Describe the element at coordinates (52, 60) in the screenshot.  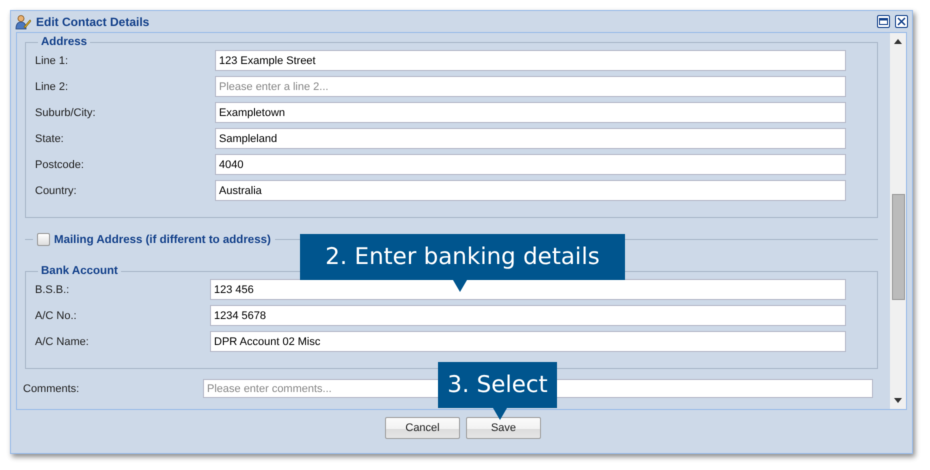
I see `field-label: Line 1:` at that location.